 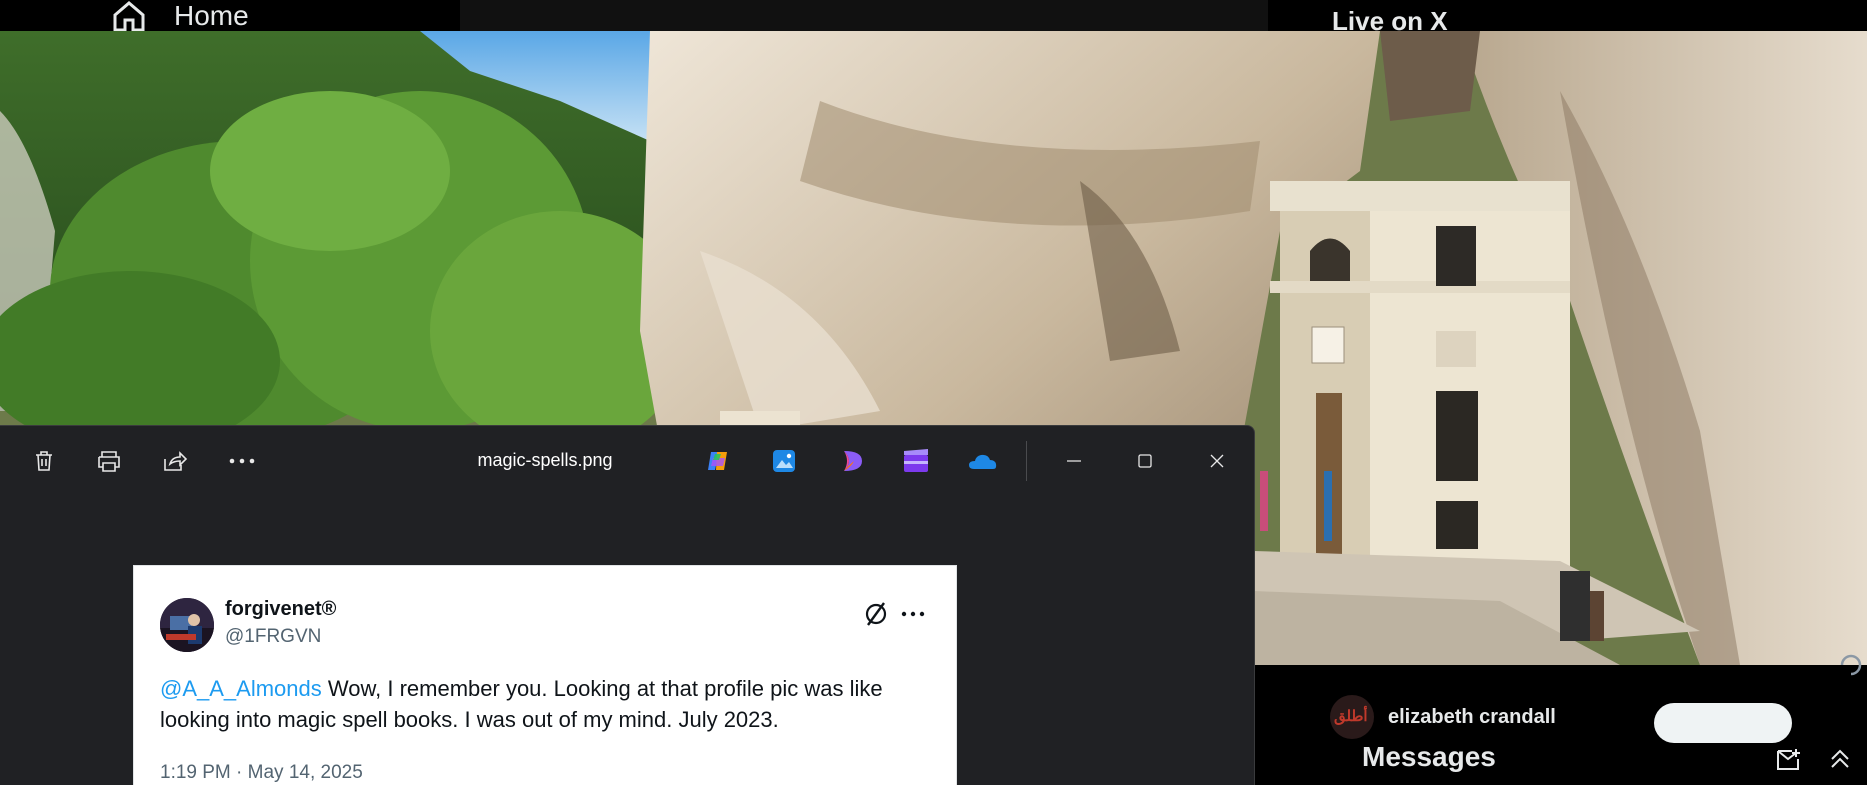 I want to click on who-to-follow-item: أطلق elizabeth crandall, so click(x=1443, y=717).